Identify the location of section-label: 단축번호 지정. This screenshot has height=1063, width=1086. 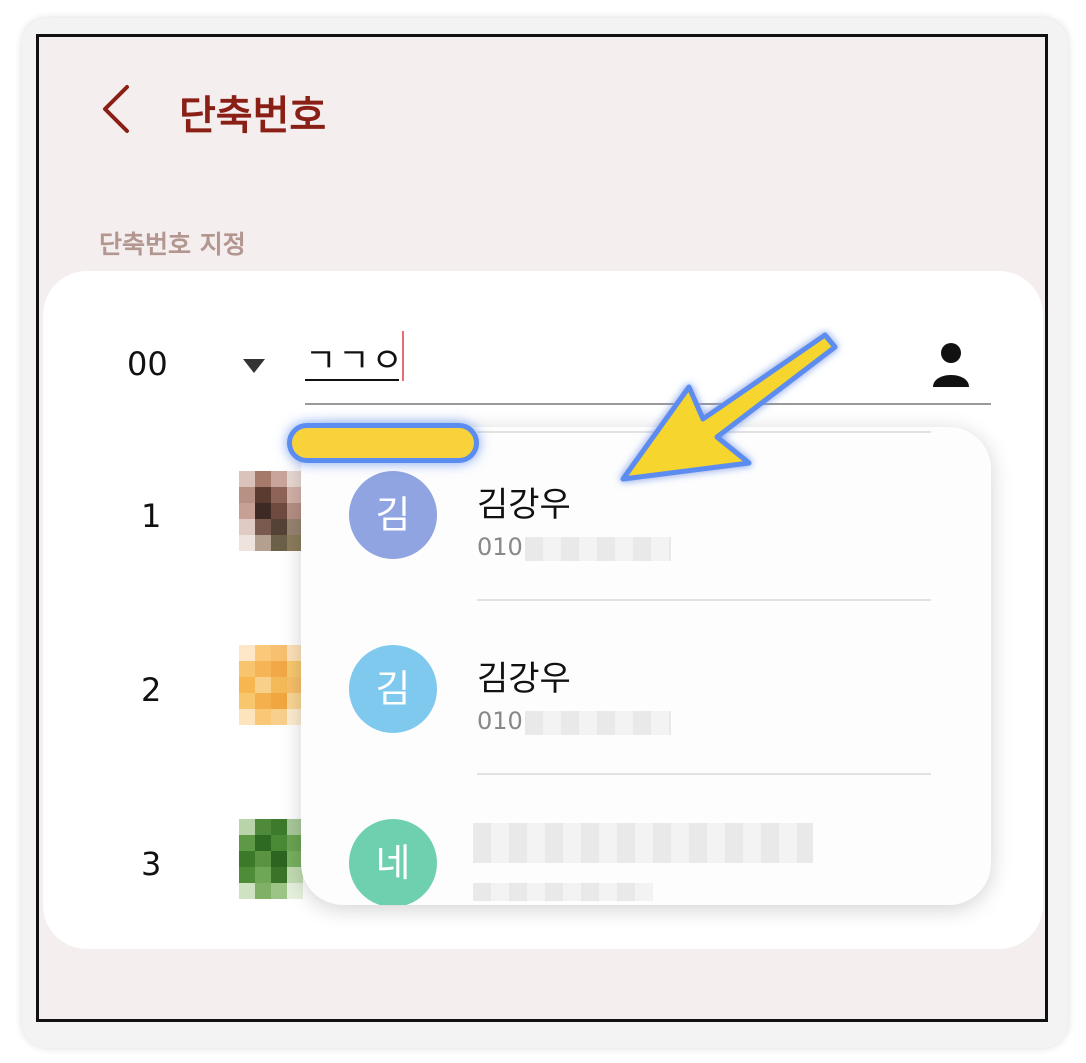
(172, 244).